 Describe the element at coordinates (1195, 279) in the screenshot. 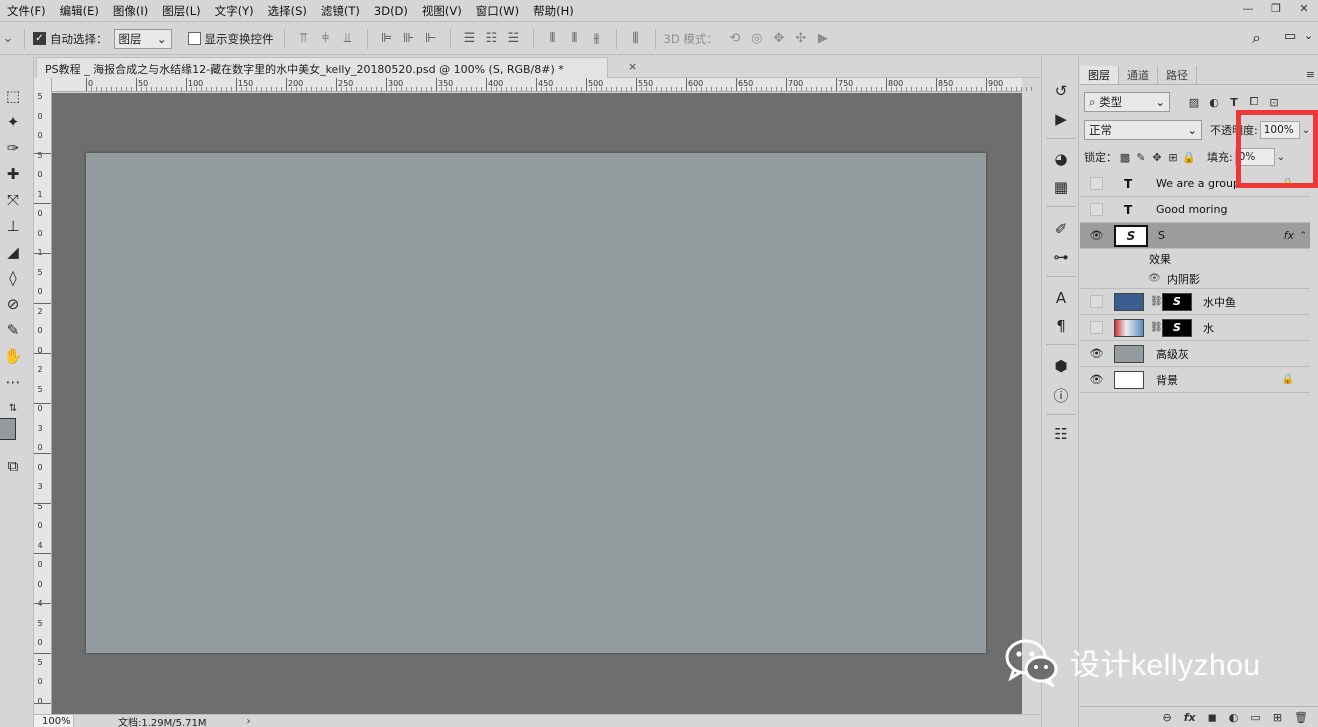

I see `effect-row: 👁 内阴影` at that location.